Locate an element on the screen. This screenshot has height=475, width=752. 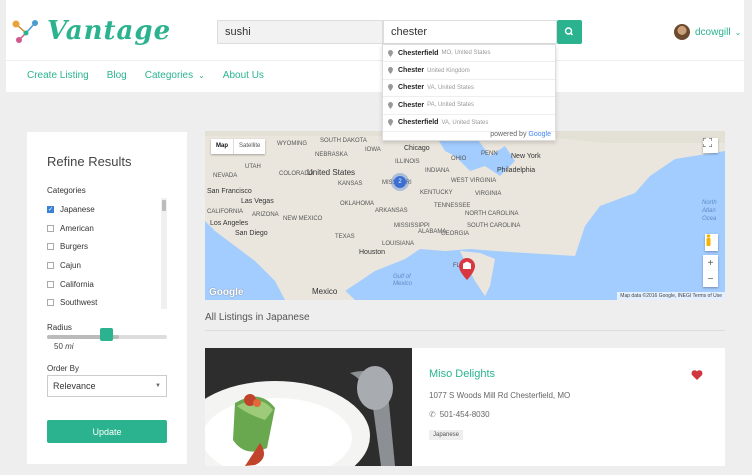
minus-icon: − is located at coordinates (710, 279).